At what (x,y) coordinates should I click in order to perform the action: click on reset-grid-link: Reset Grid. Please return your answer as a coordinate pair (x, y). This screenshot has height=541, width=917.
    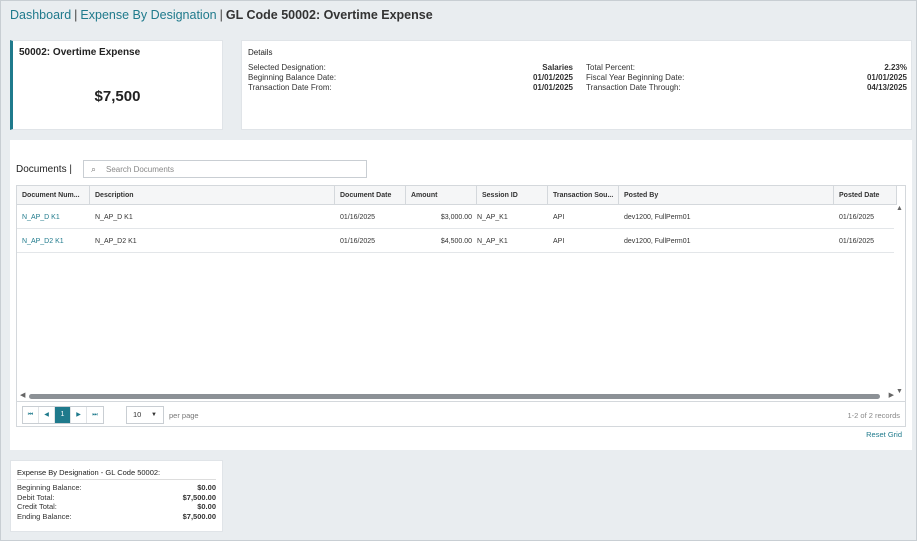
    Looking at the image, I should click on (884, 434).